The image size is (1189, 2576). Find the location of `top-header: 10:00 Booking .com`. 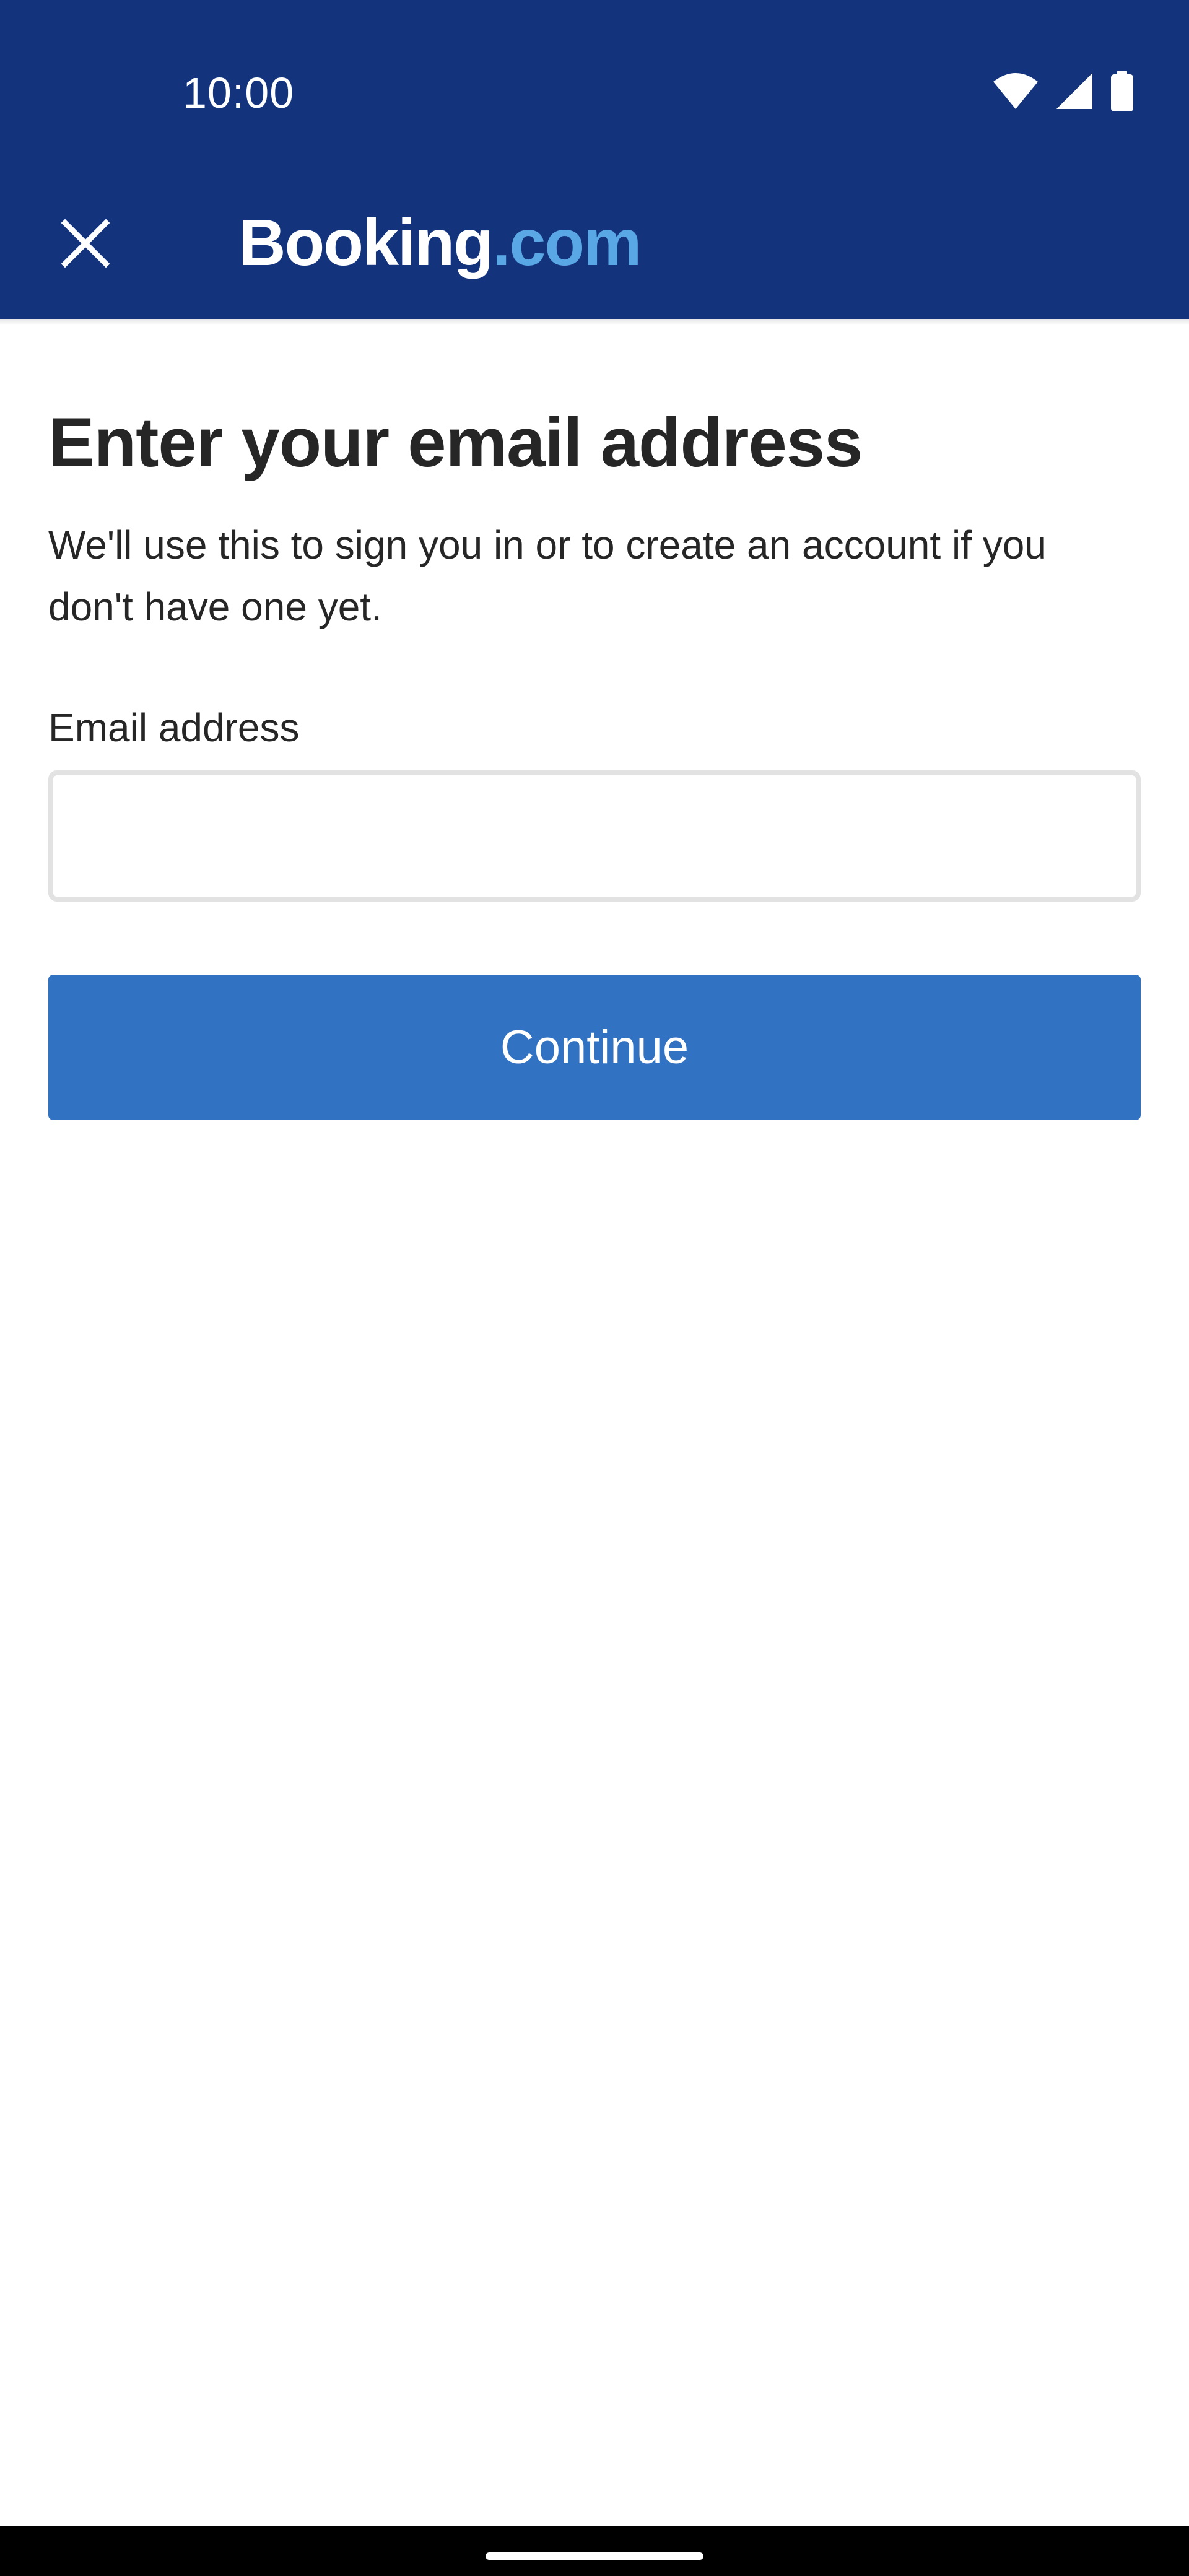

top-header: 10:00 Booking .com is located at coordinates (594, 159).